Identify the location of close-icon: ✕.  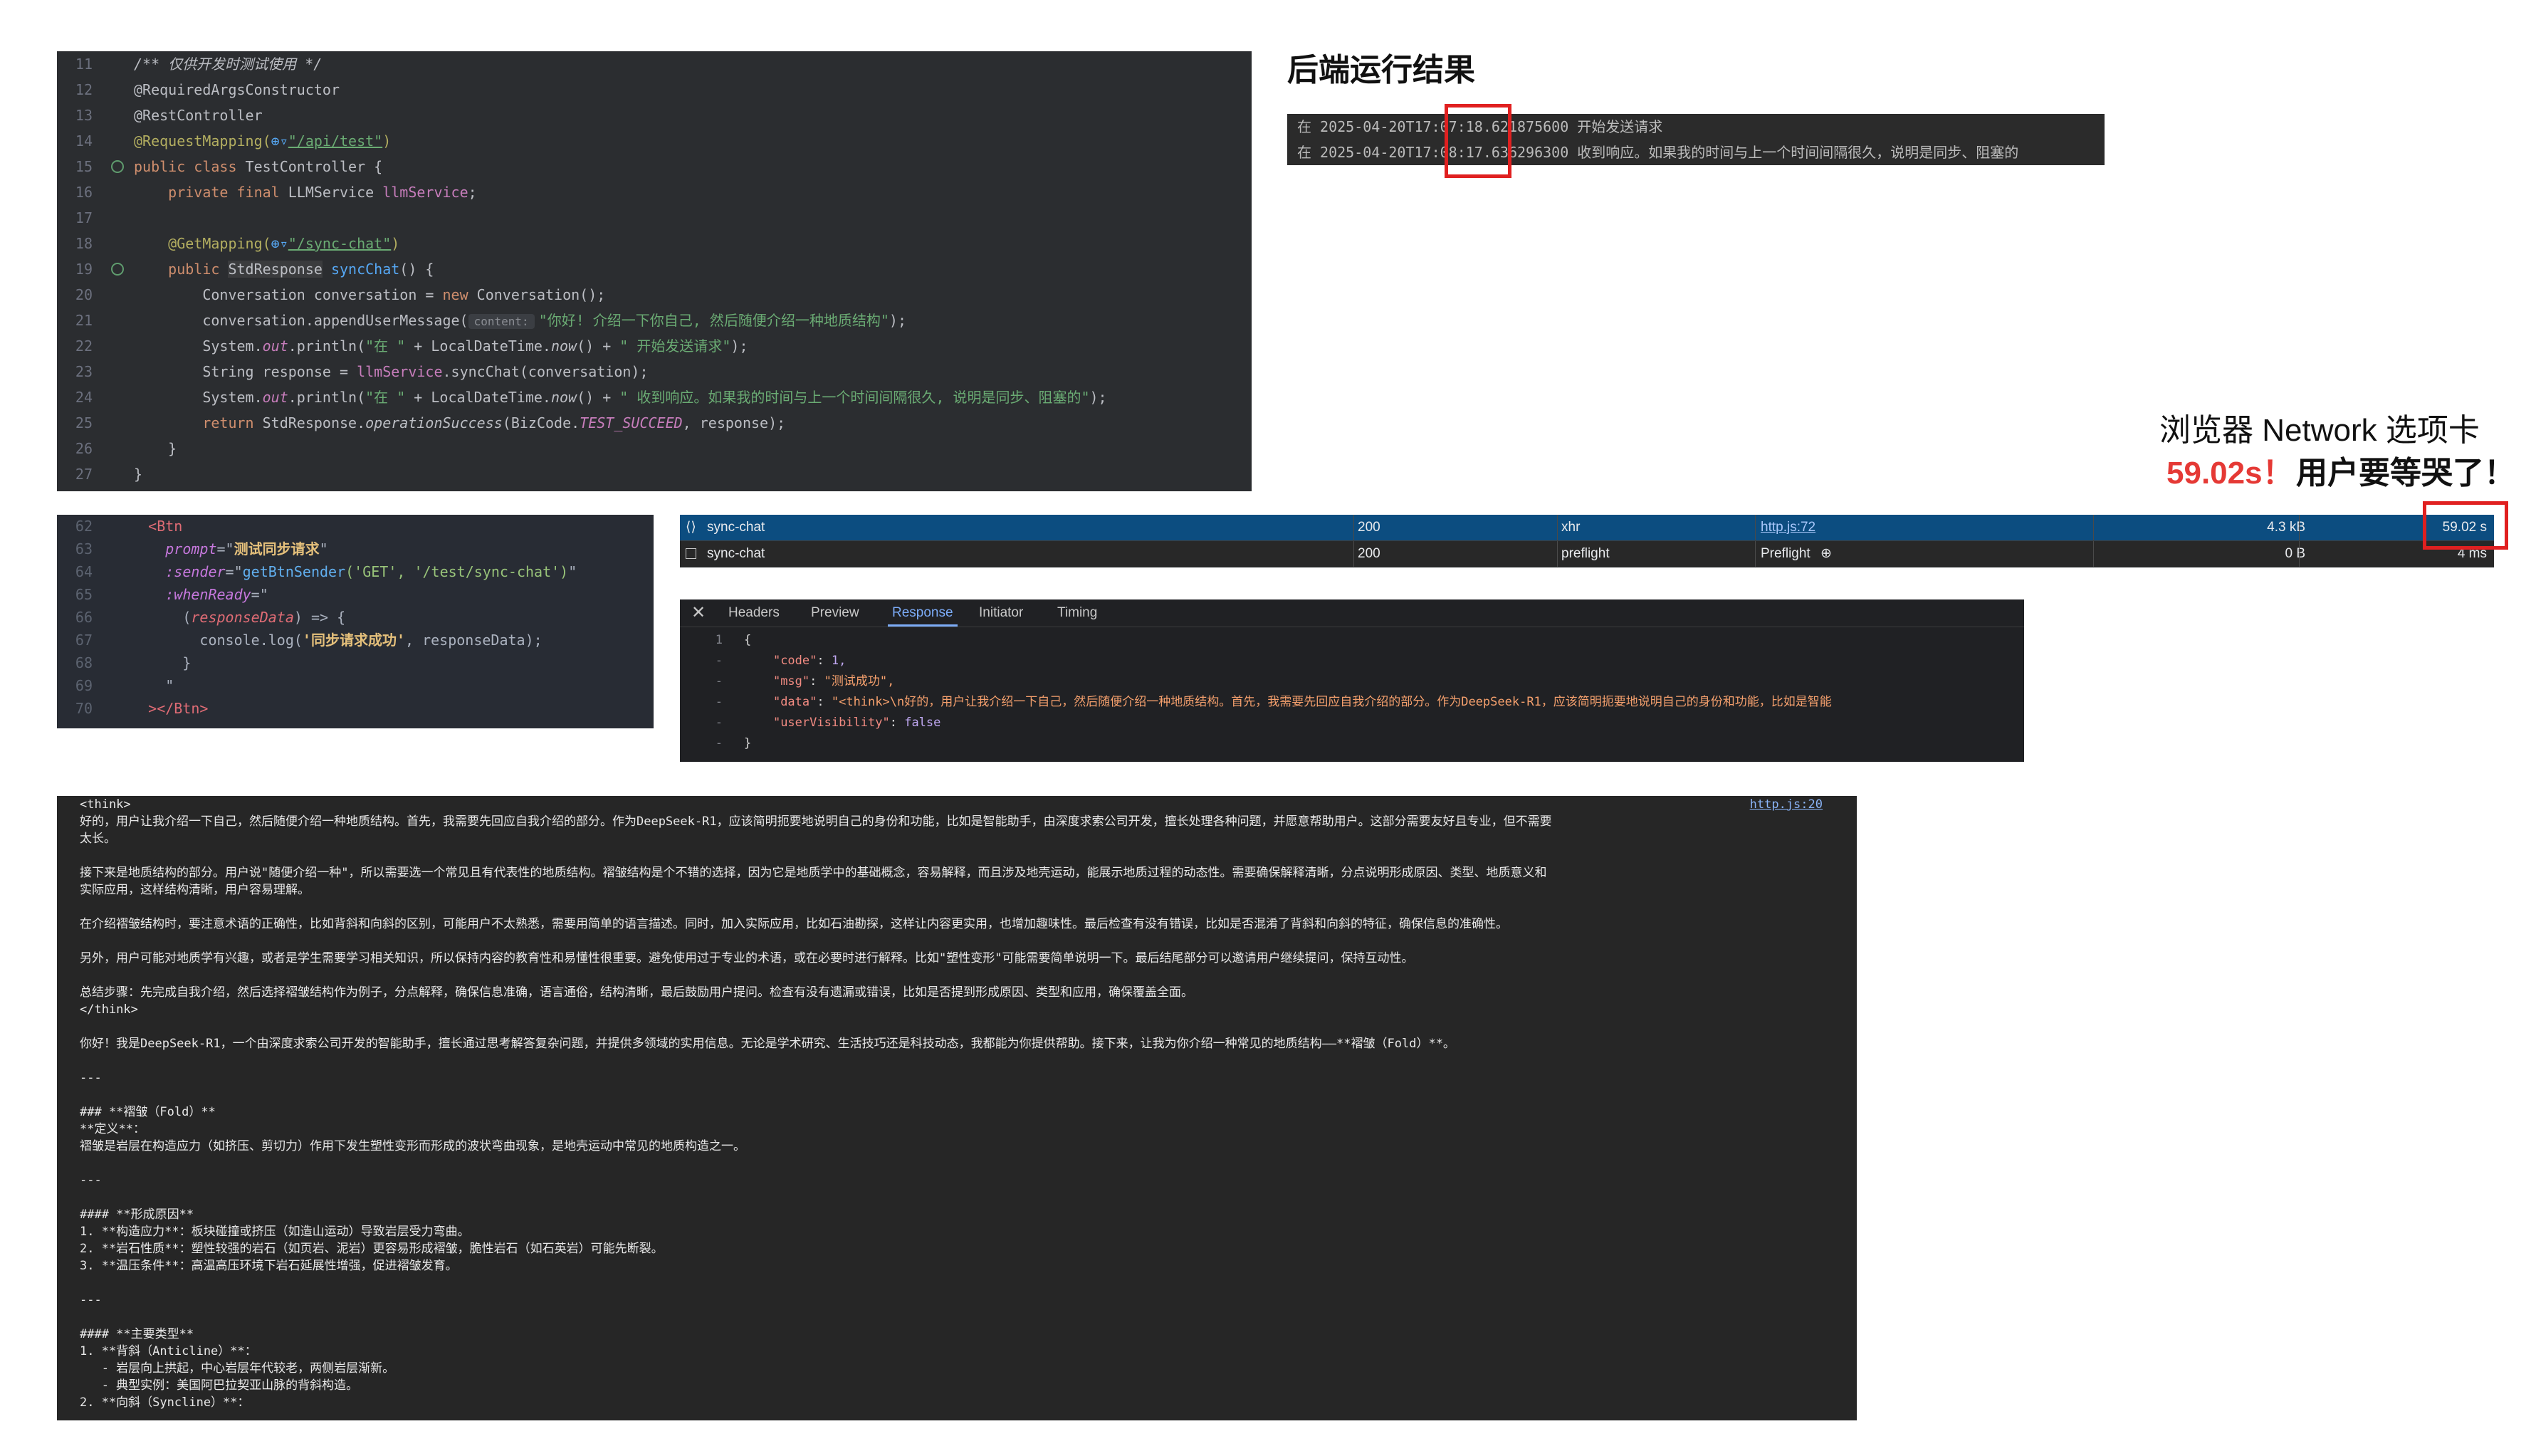
(698, 613).